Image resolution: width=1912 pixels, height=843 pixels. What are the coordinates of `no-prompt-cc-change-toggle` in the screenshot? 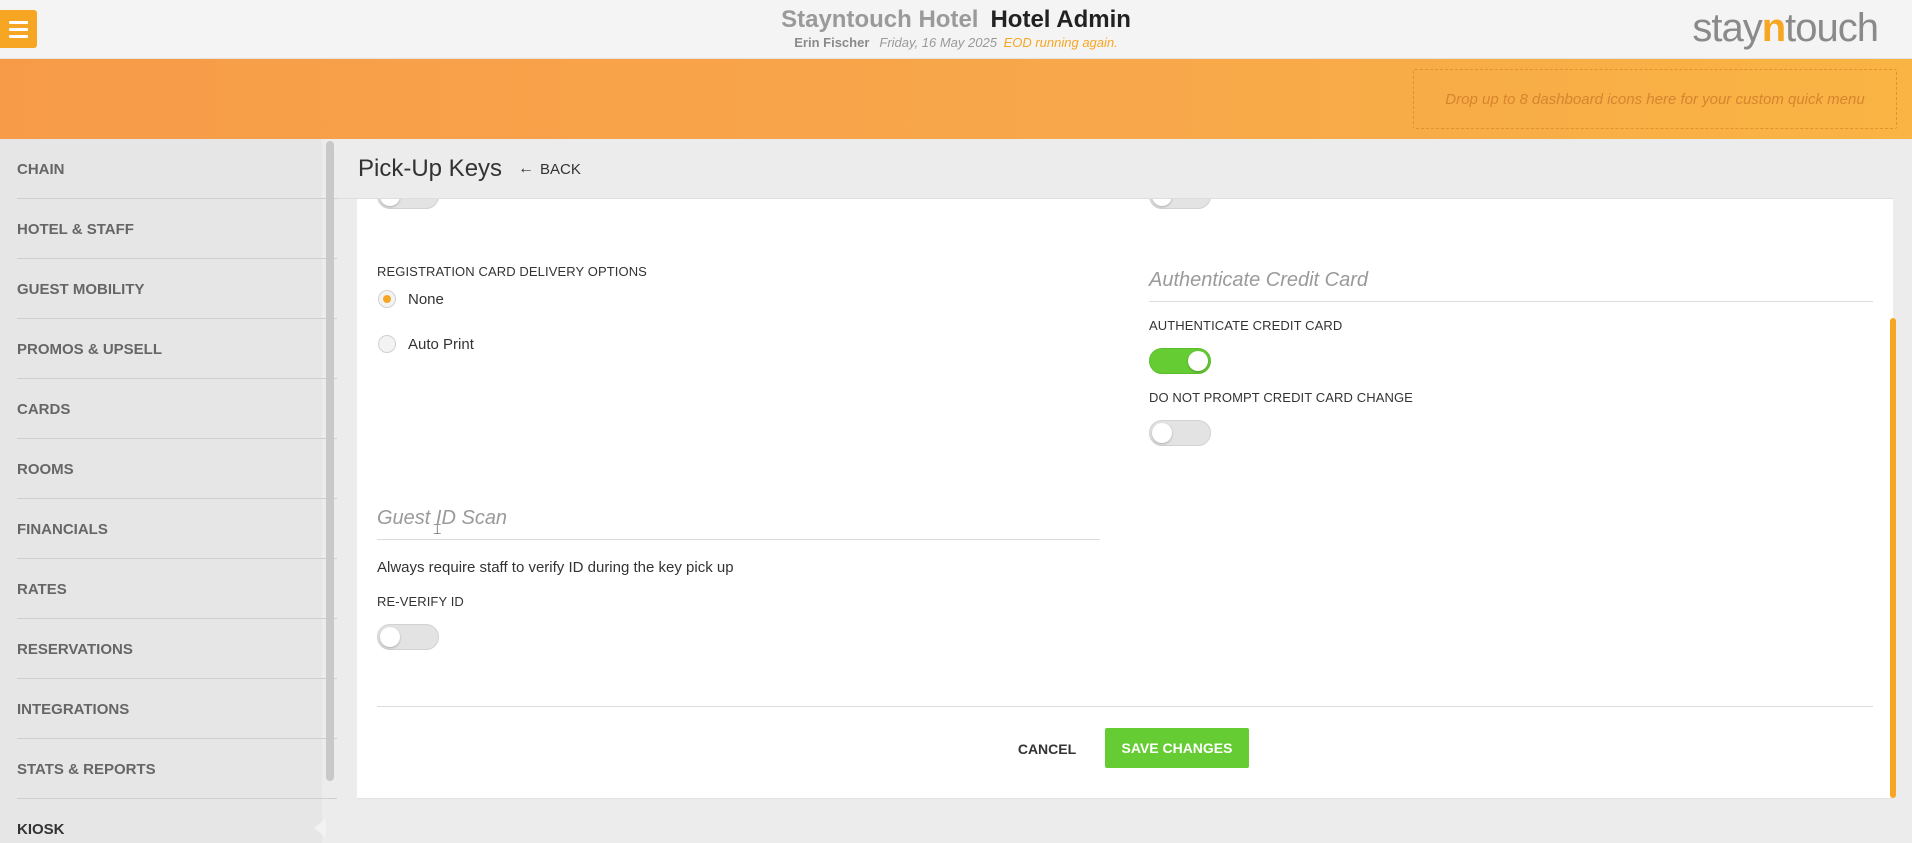 It's located at (1180, 433).